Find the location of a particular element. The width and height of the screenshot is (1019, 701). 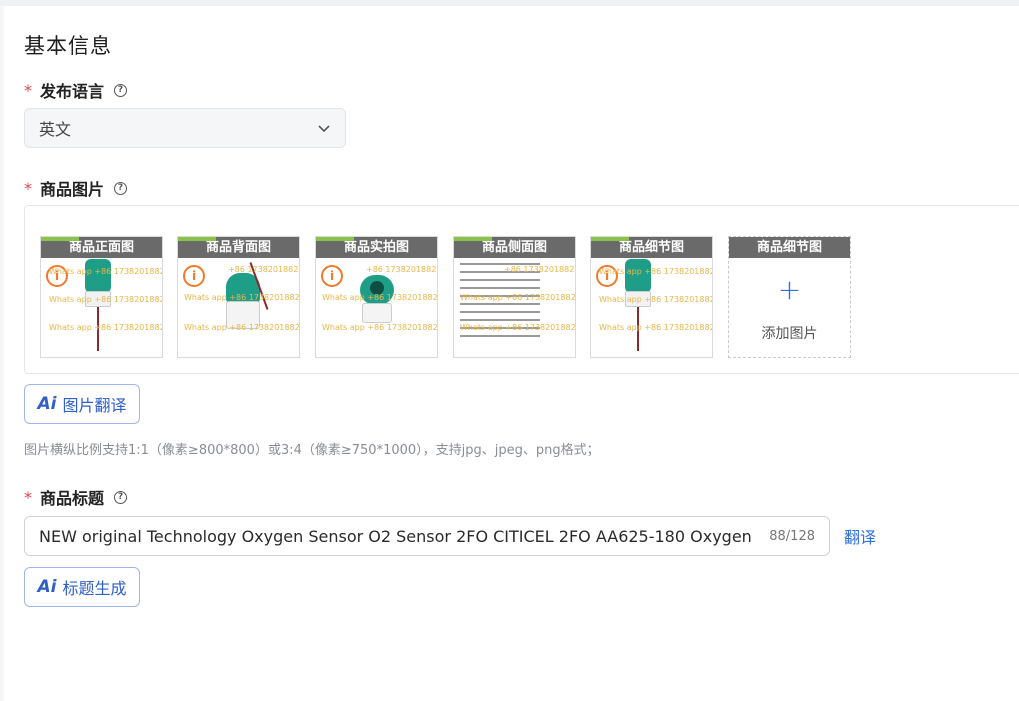

translate-link: 翻译 is located at coordinates (860, 536).